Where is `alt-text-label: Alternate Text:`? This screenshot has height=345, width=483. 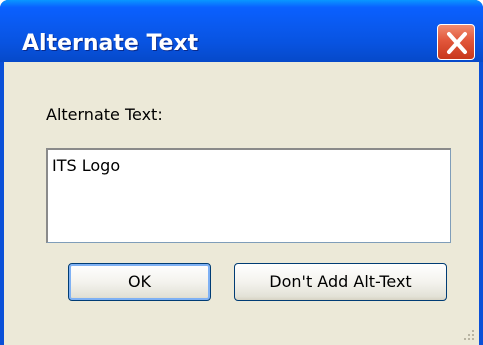 alt-text-label: Alternate Text: is located at coordinates (104, 114).